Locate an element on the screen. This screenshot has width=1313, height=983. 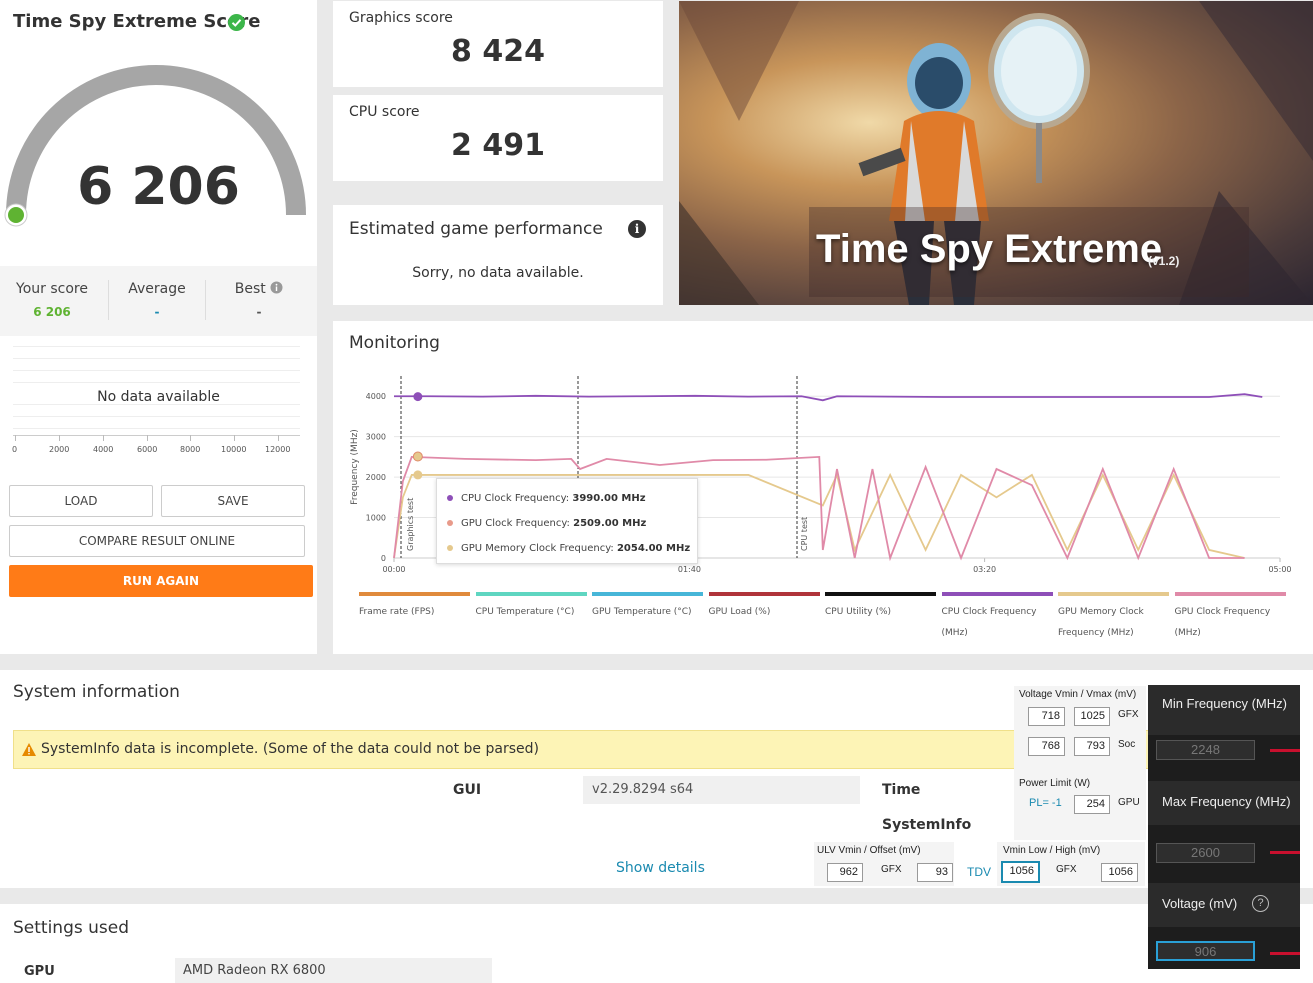
score-title: Time Spy Extreme Score is located at coordinates (137, 21).